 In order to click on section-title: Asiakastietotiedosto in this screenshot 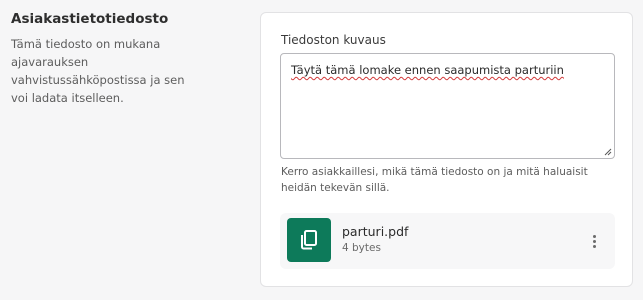, I will do `click(90, 19)`.